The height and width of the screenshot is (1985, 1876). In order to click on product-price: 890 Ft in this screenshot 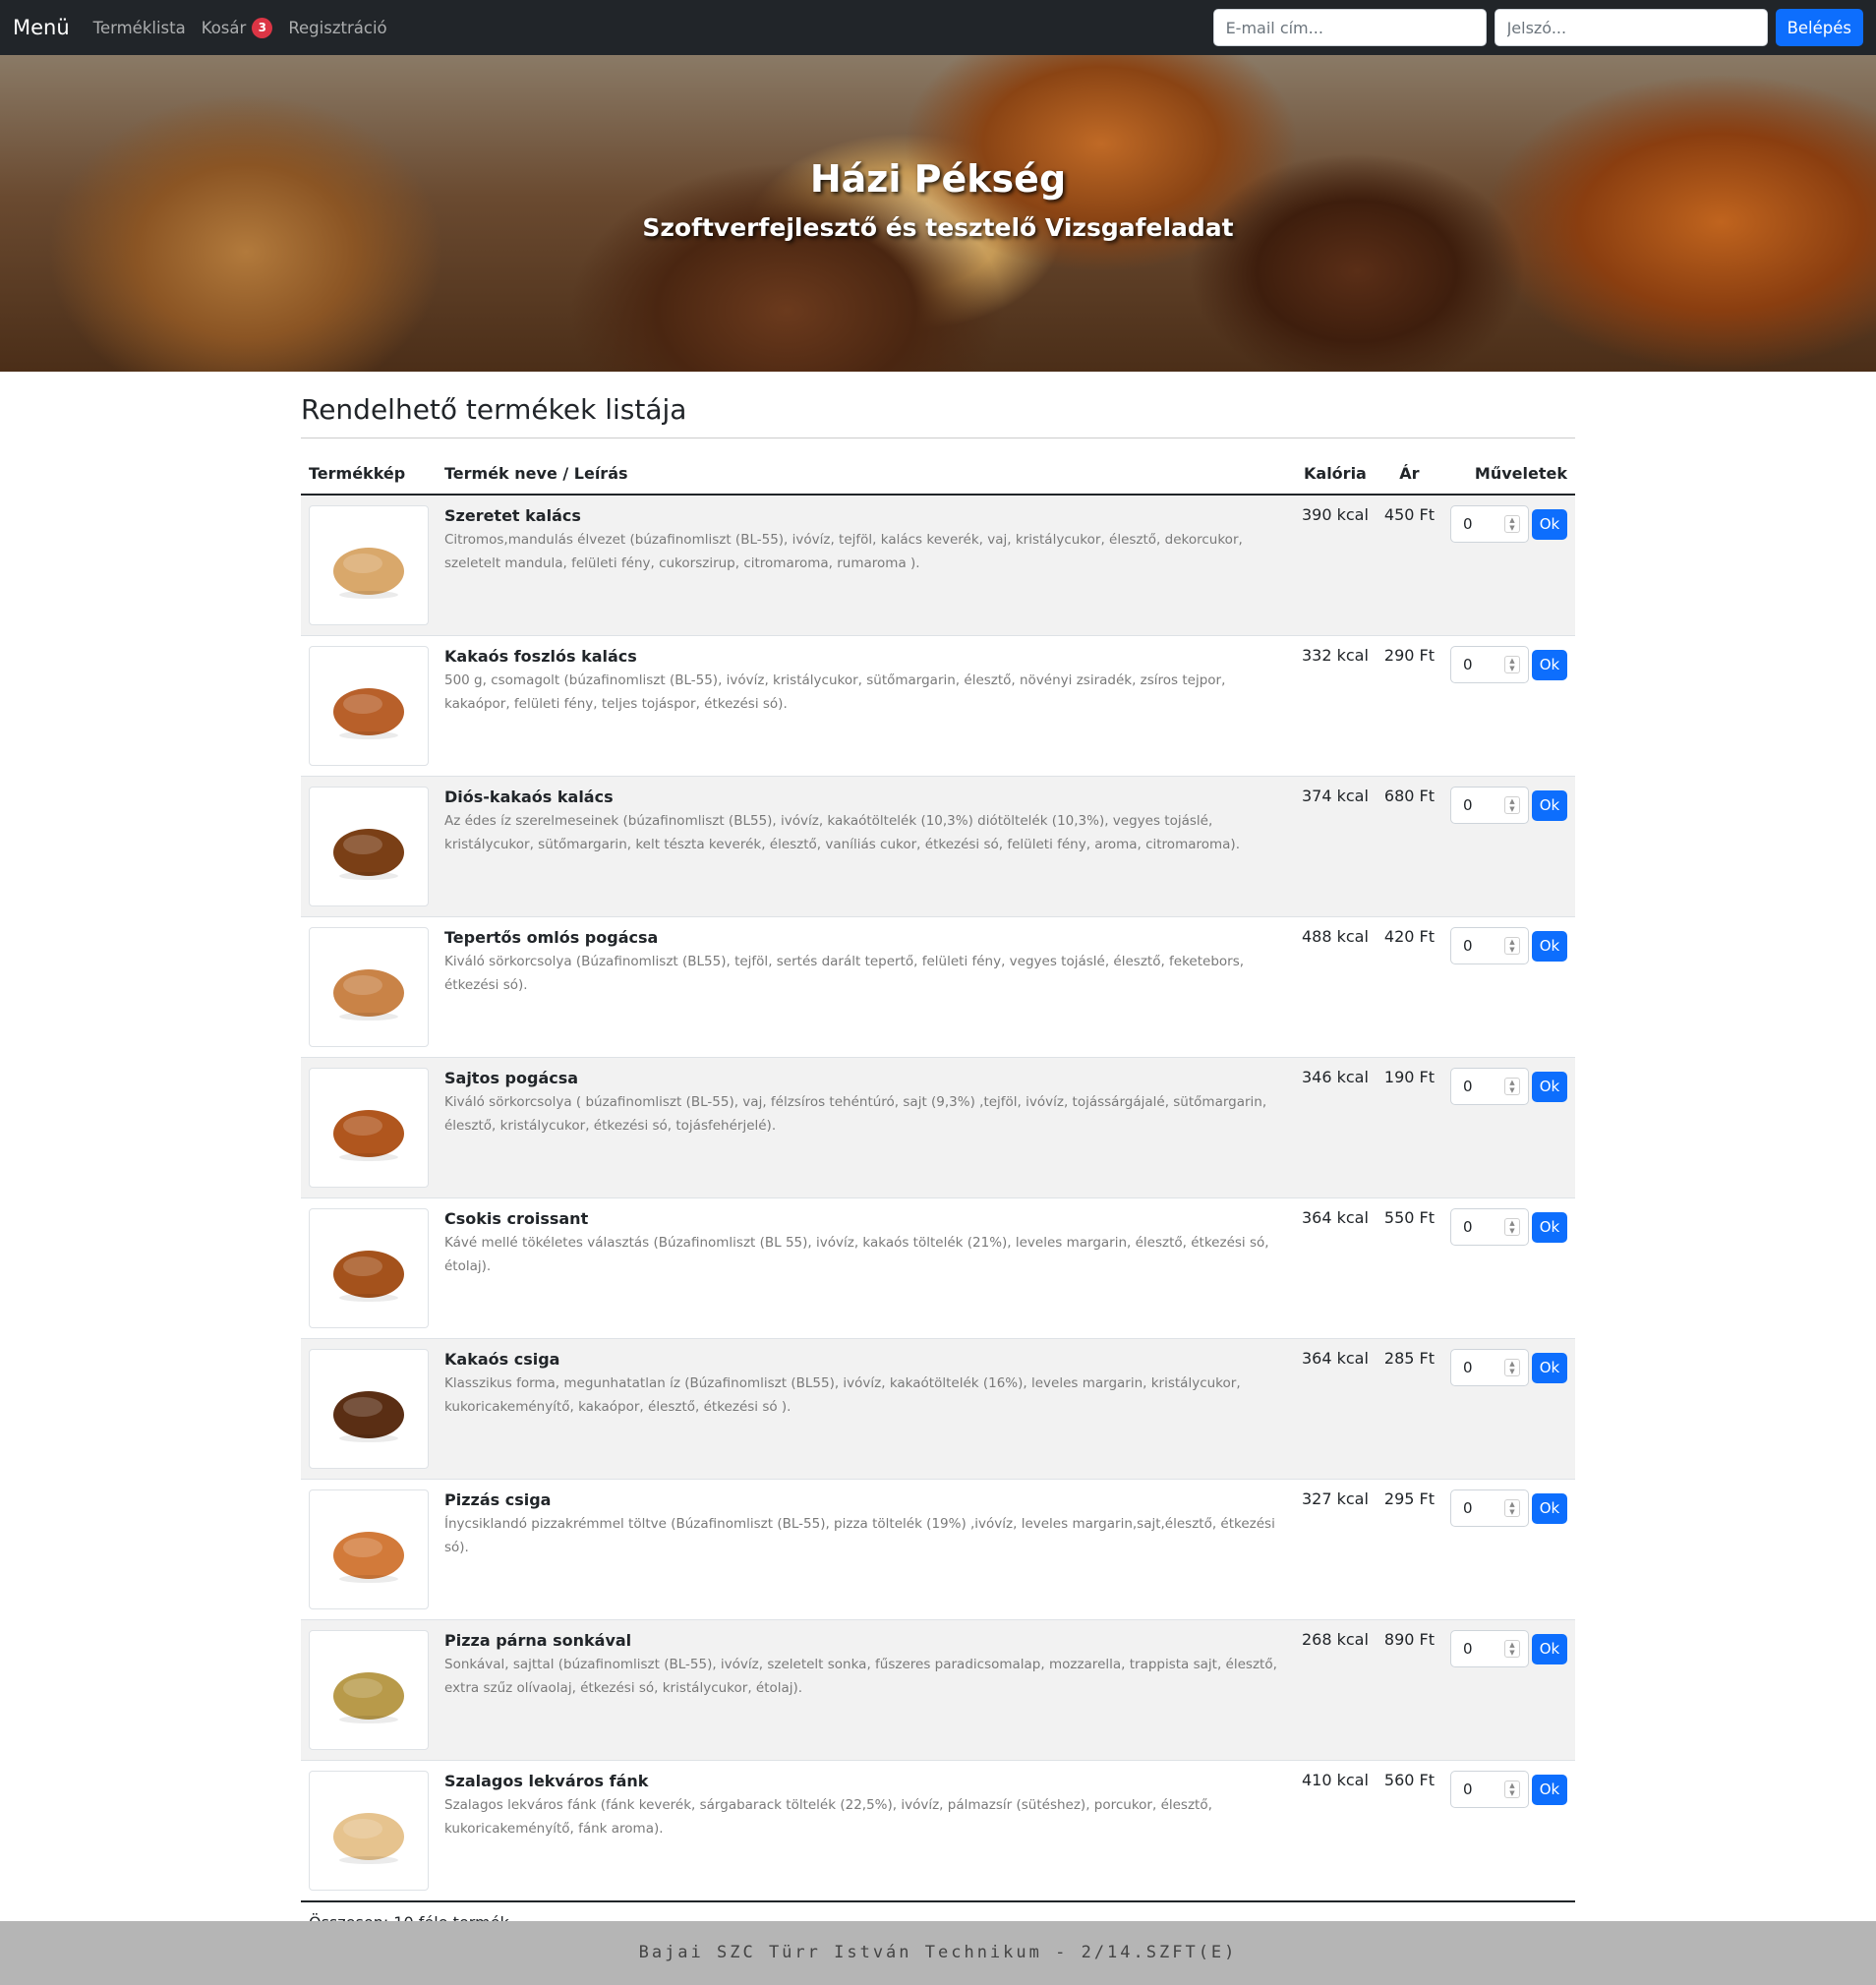, I will do `click(1409, 1639)`.